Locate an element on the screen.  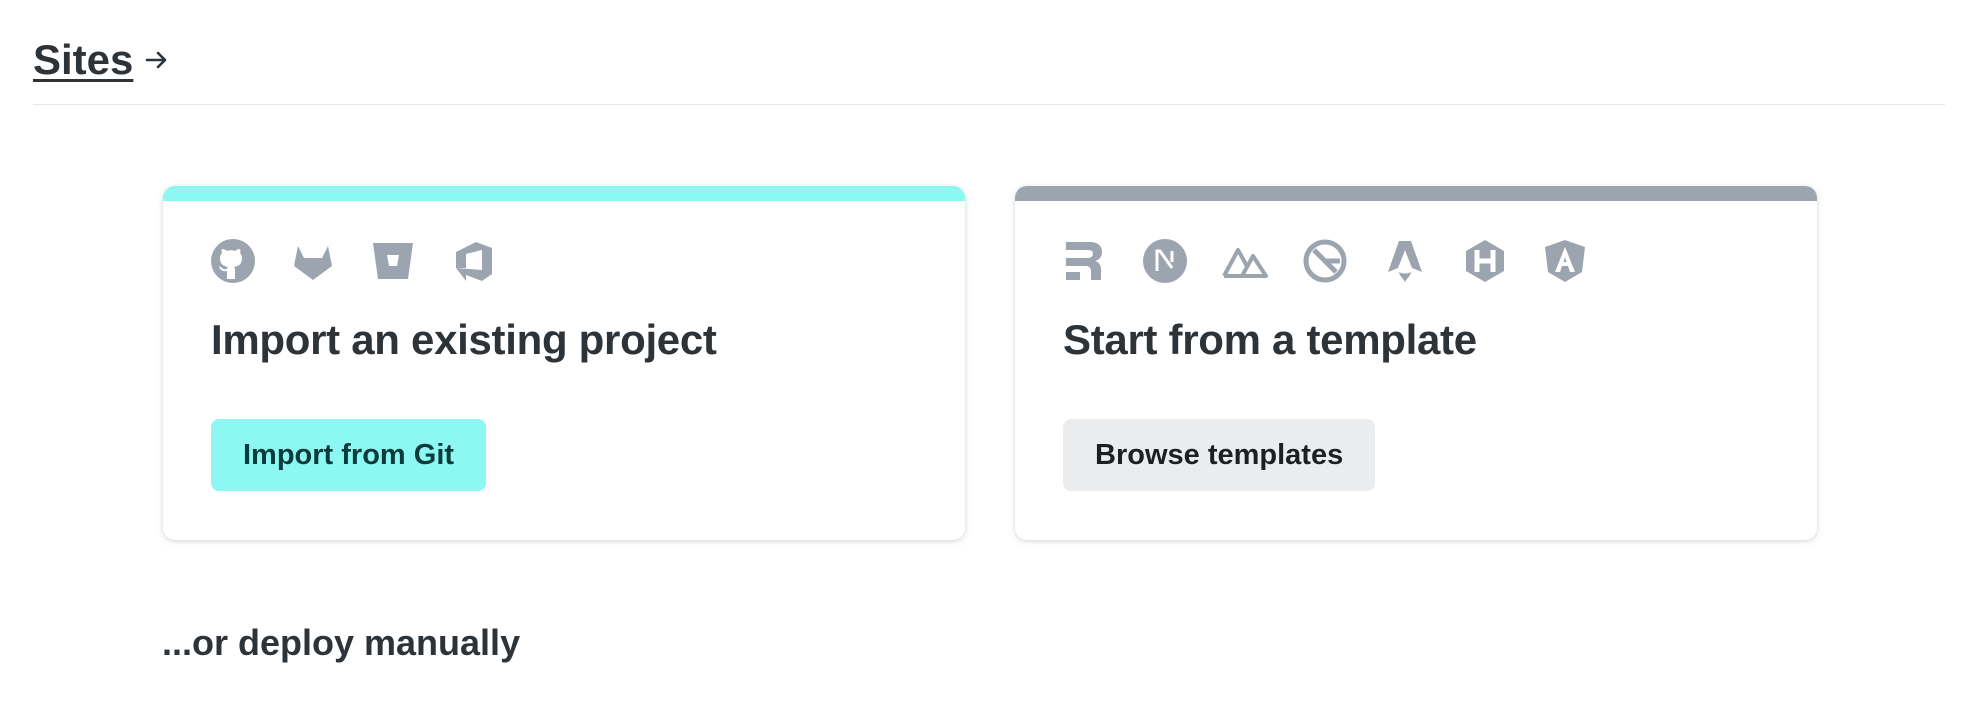
github-icon is located at coordinates (233, 261).